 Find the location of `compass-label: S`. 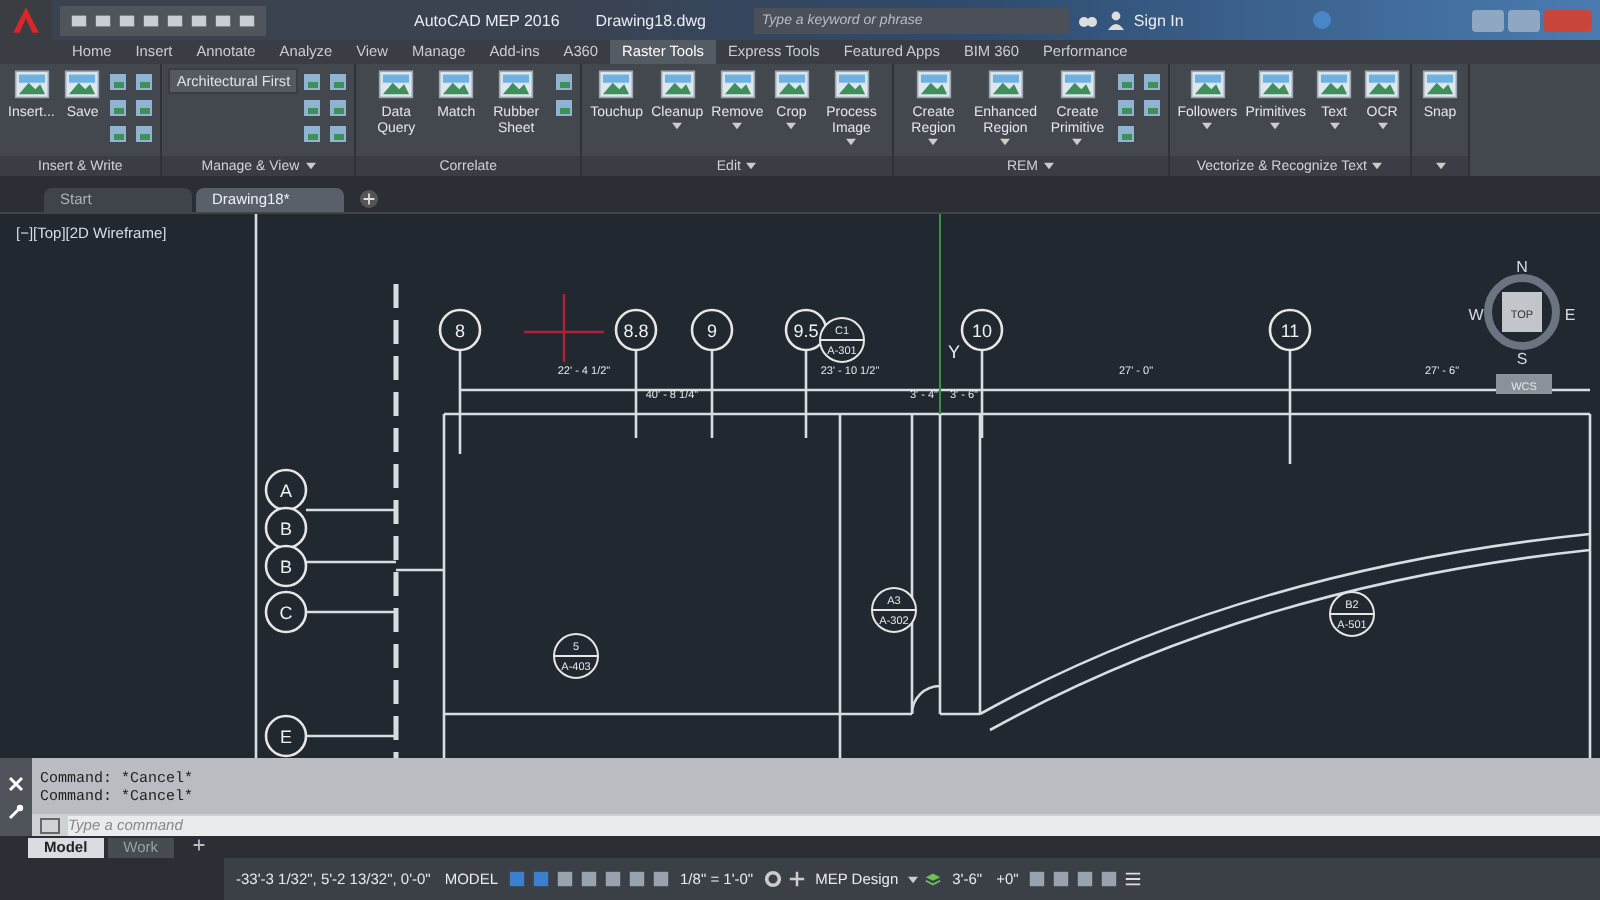

compass-label: S is located at coordinates (1522, 359).